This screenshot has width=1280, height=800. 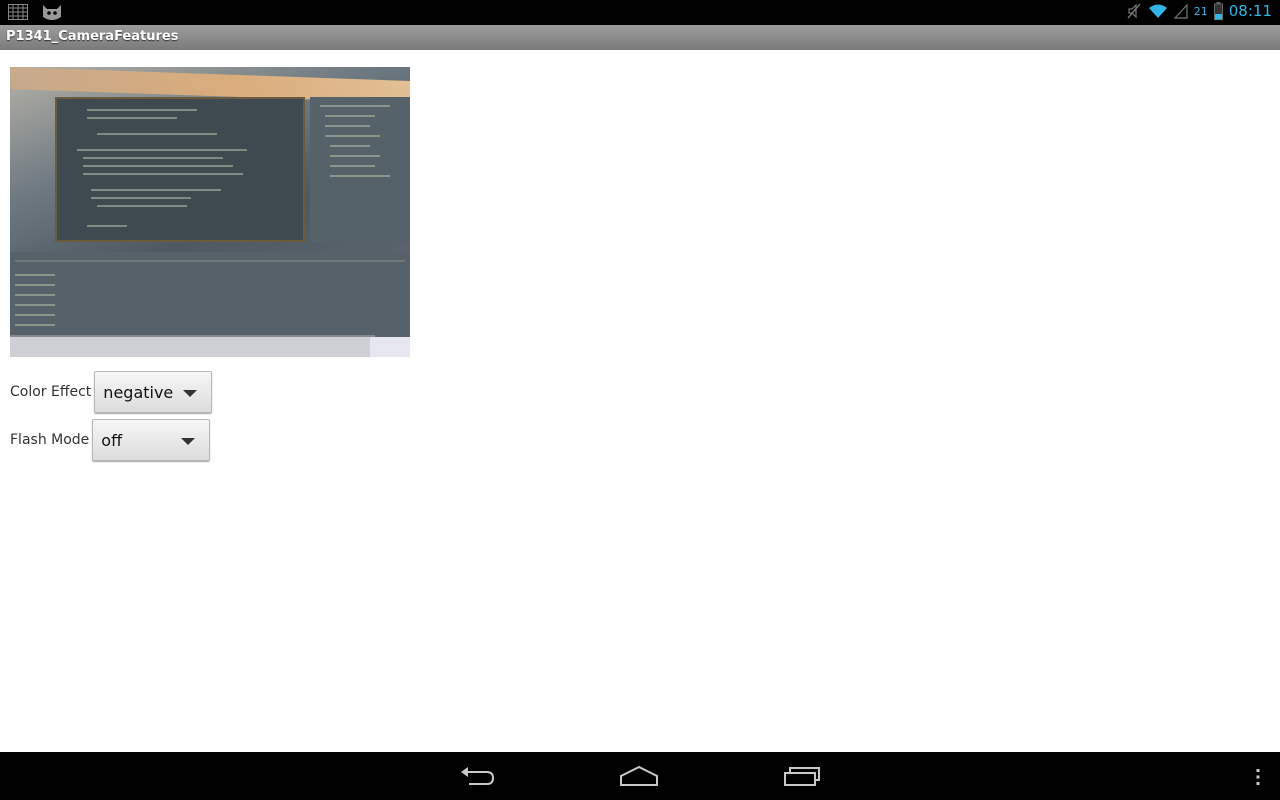 What do you see at coordinates (151, 440) in the screenshot?
I see `flash-mode-spinner: off` at bounding box center [151, 440].